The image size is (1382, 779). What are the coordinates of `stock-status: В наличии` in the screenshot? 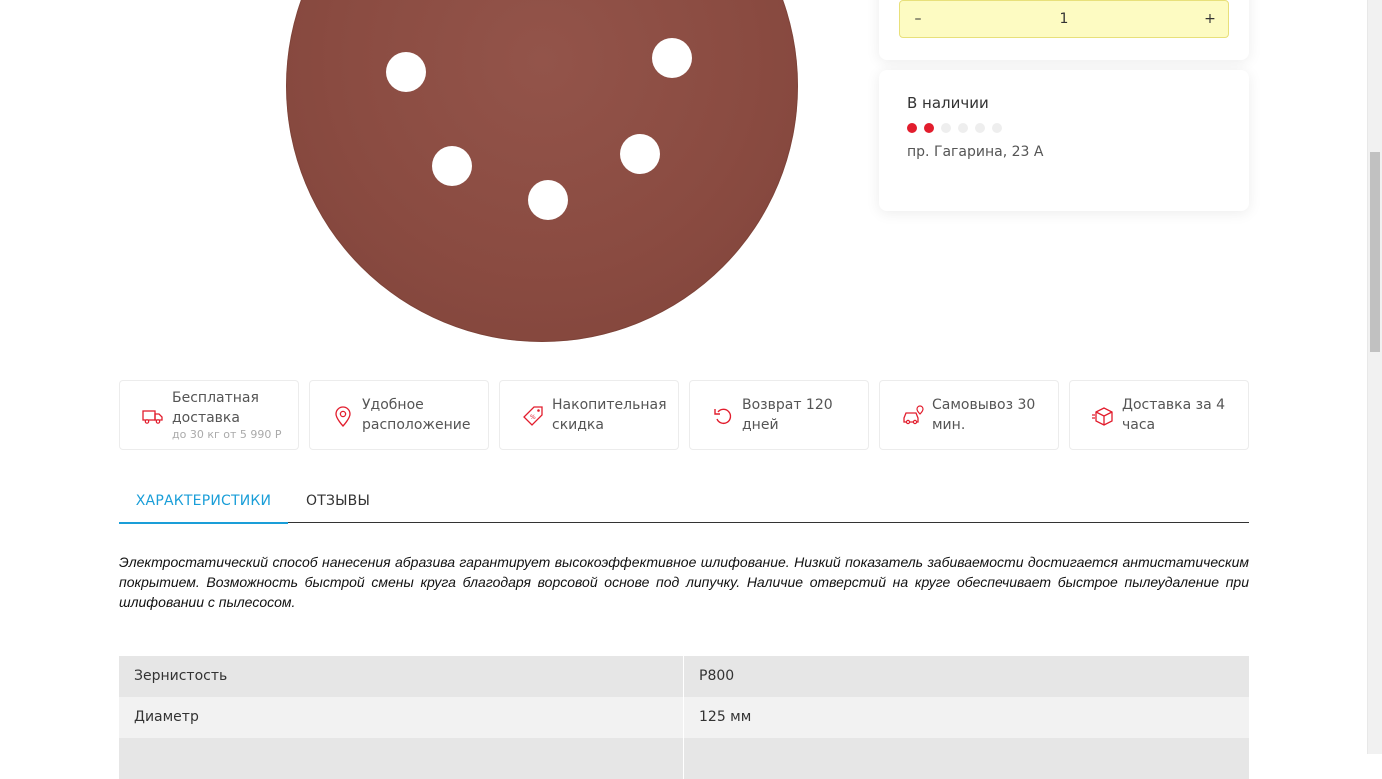 It's located at (948, 103).